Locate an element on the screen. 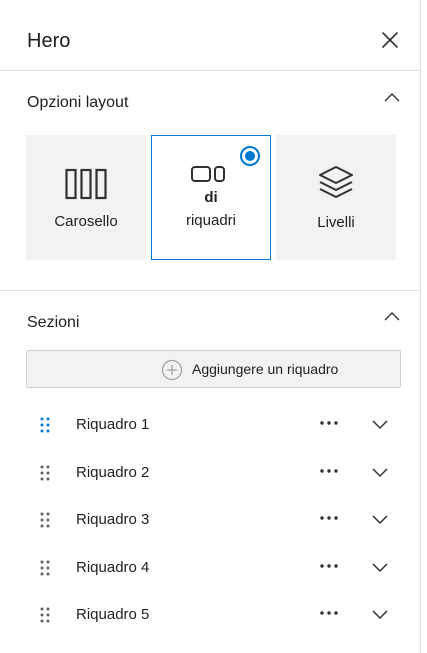 The height and width of the screenshot is (653, 427). layout-options-title: Opzioni layout is located at coordinates (78, 102).